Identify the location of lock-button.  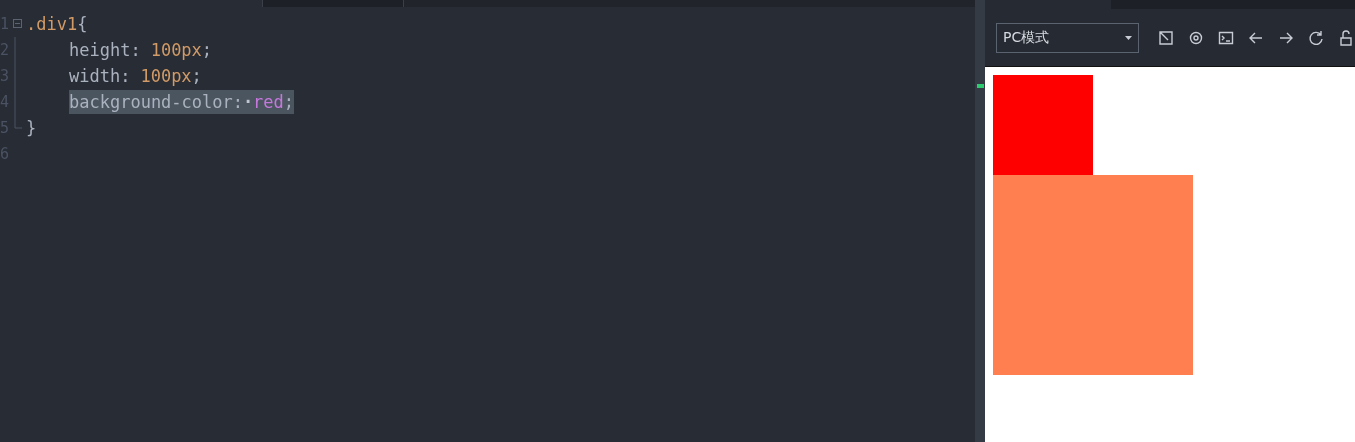
(1346, 37).